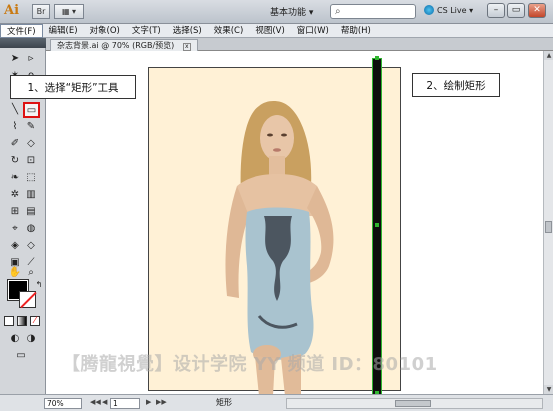  Describe the element at coordinates (429, 10) in the screenshot. I see `cs-live-icon` at that location.